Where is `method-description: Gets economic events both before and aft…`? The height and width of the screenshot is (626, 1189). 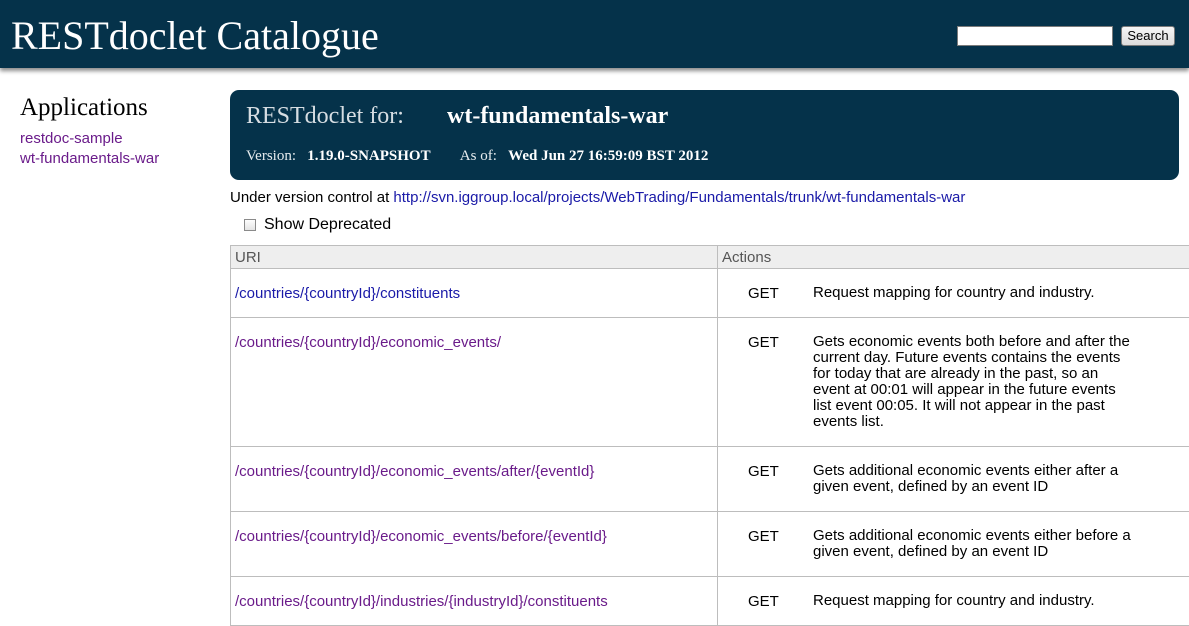 method-description: Gets economic events both before and aft… is located at coordinates (975, 382).